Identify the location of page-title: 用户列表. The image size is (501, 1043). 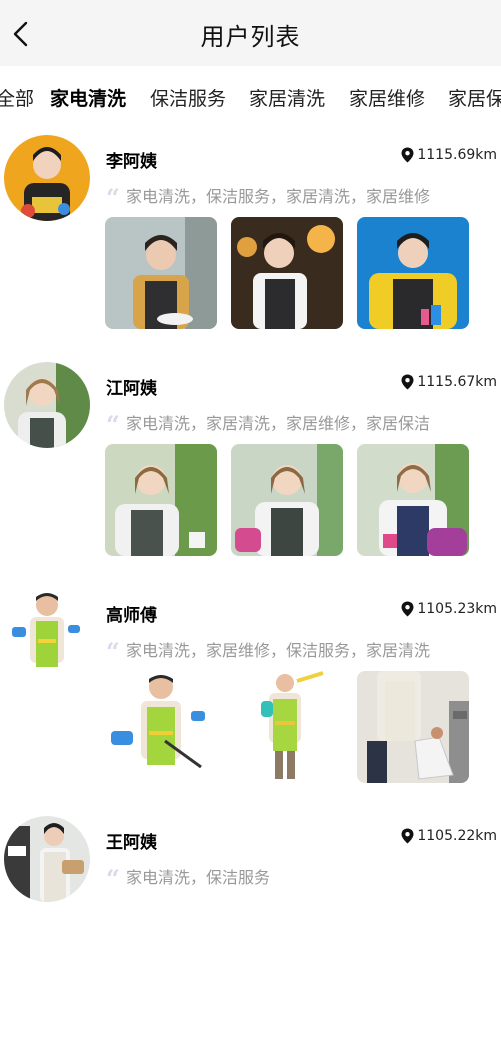
(250, 37).